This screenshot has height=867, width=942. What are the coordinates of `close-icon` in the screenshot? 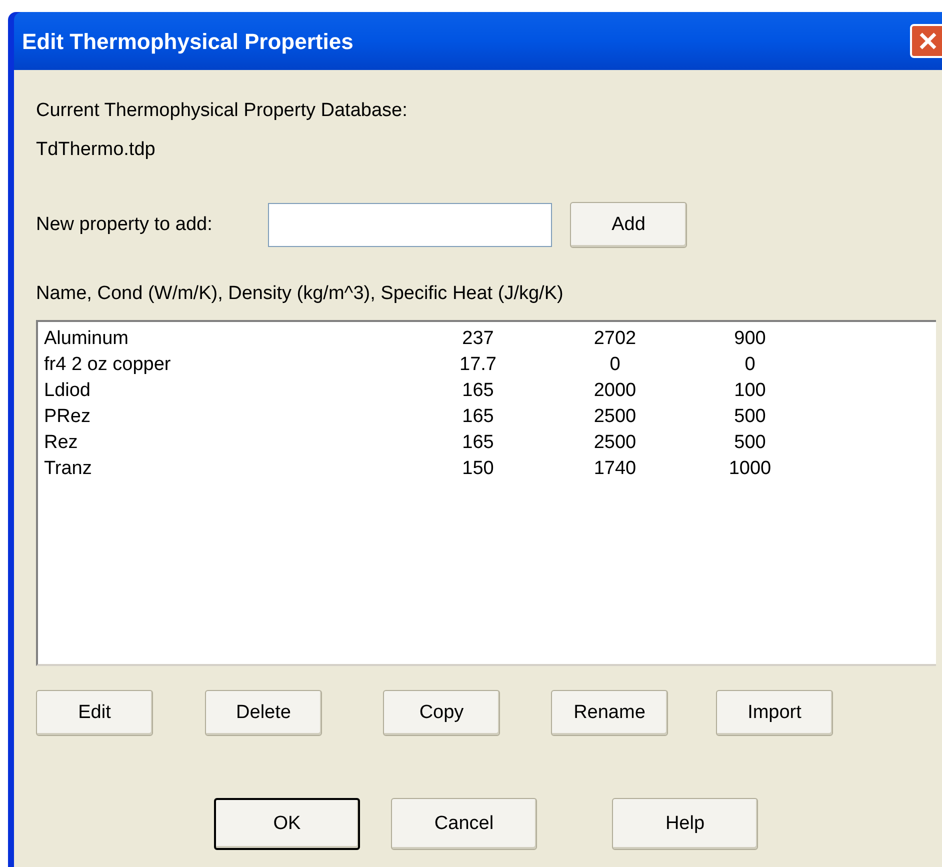 It's located at (928, 41).